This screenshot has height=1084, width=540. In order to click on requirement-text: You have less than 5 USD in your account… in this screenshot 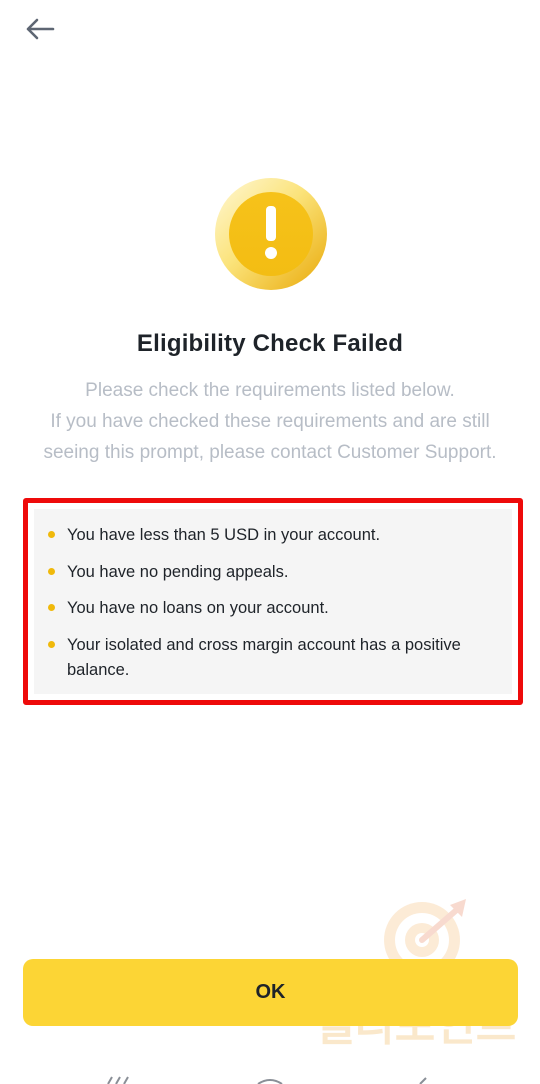, I will do `click(224, 535)`.